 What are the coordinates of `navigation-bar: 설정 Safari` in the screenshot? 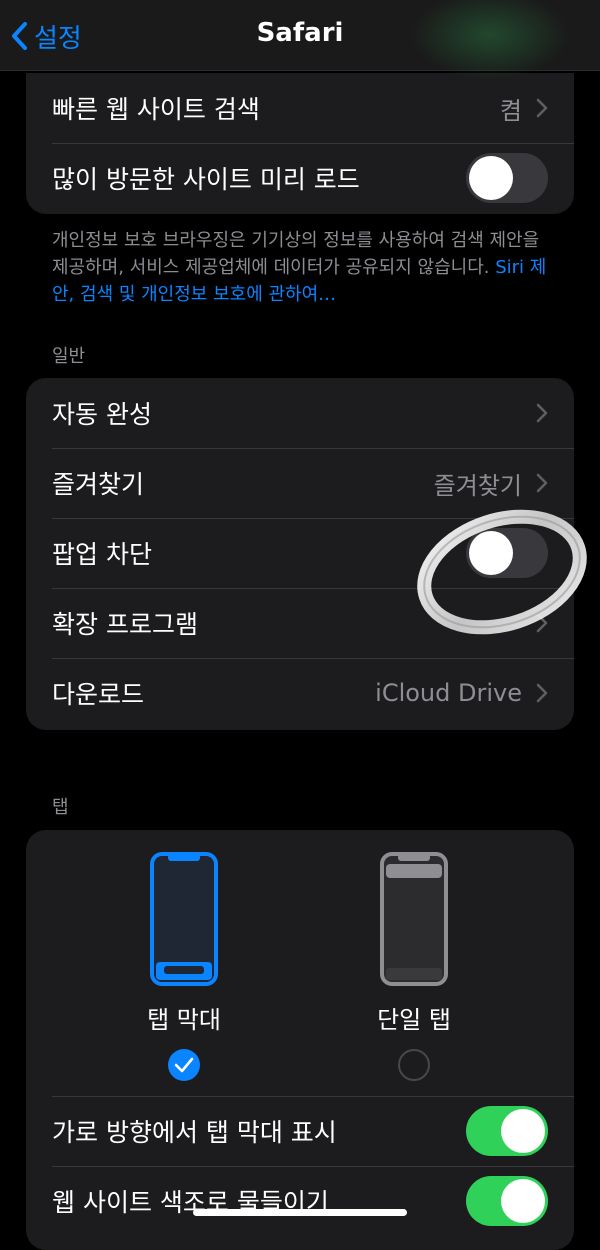 It's located at (300, 40).